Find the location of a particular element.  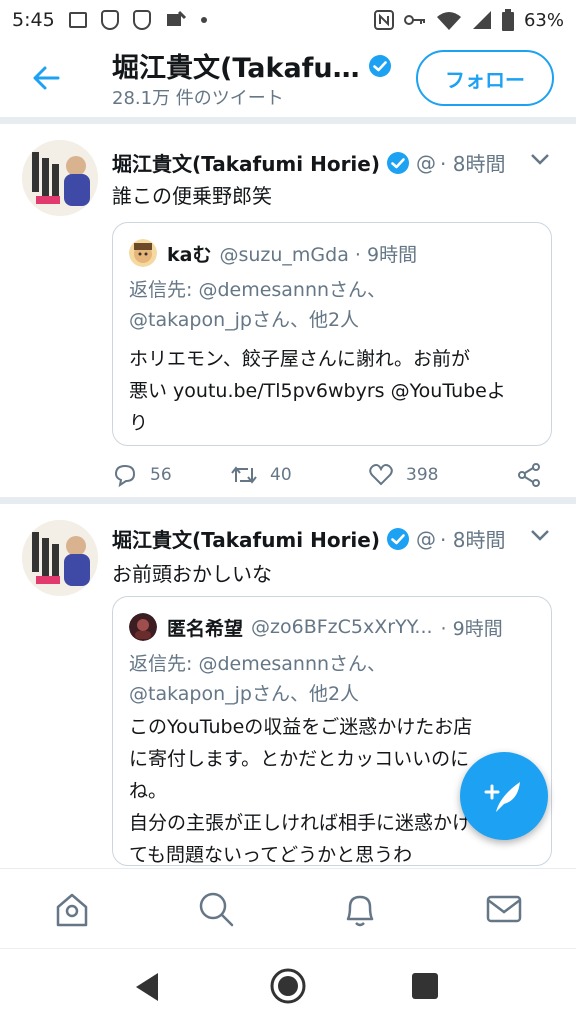

compose-tweet-icon is located at coordinates (502, 797).